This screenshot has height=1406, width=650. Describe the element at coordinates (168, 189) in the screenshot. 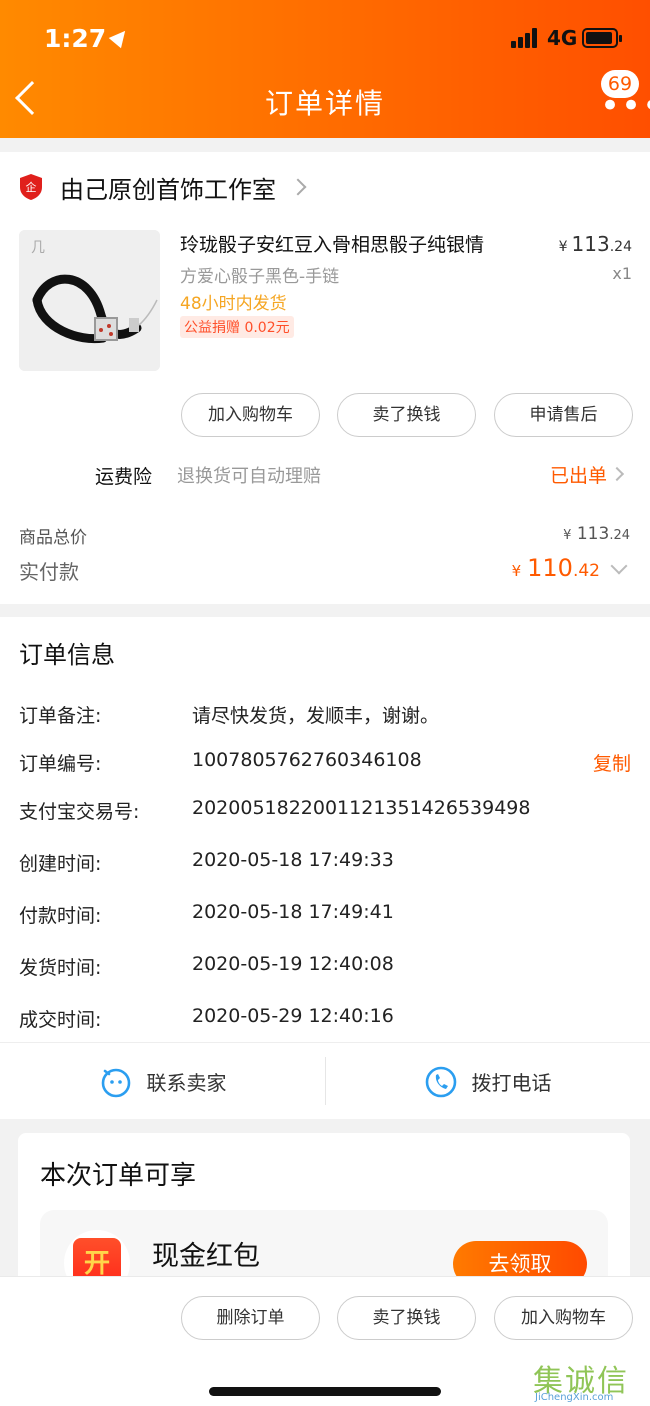

I see `shop-name: 由己原创首饰工作室` at that location.